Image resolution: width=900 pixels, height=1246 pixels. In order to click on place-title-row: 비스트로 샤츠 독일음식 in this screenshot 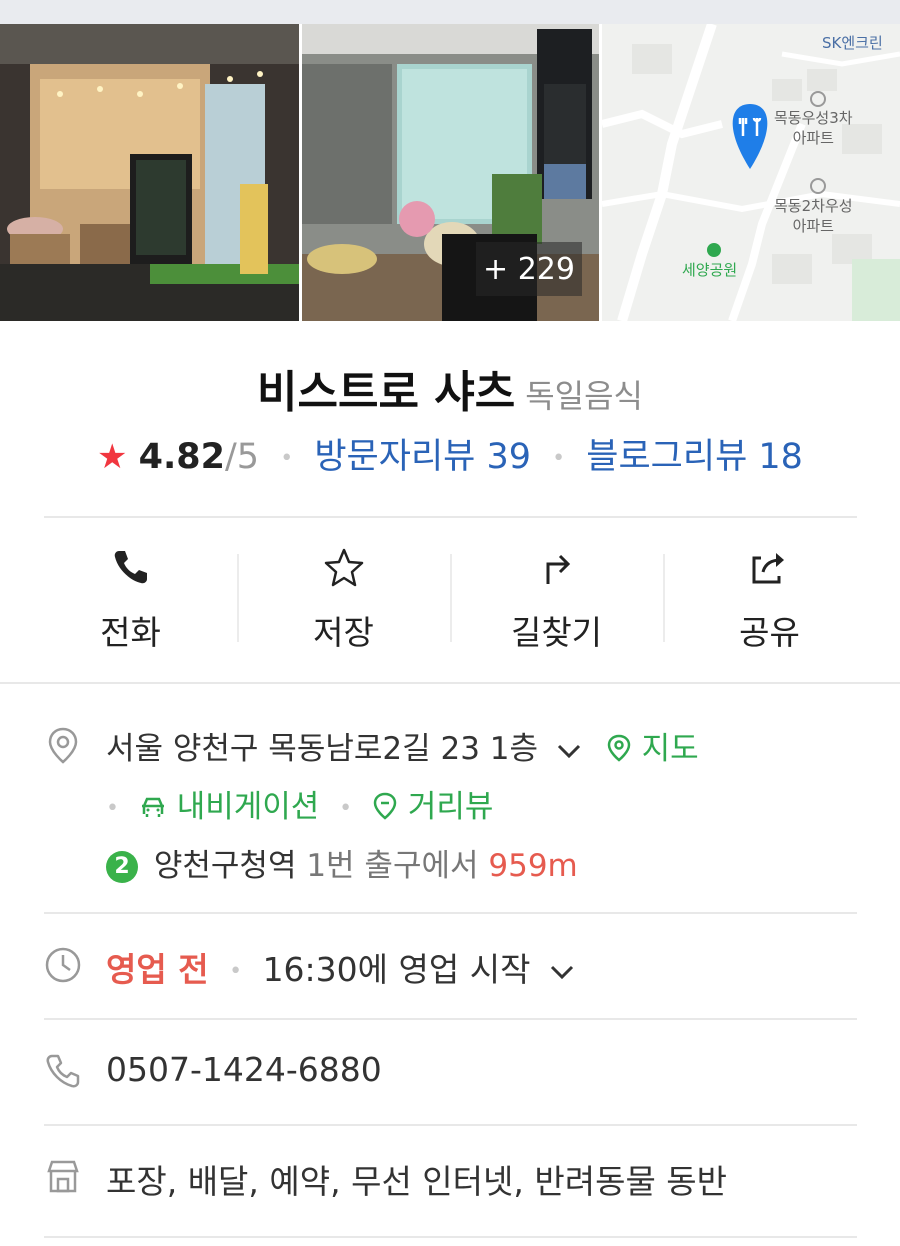, I will do `click(450, 388)`.